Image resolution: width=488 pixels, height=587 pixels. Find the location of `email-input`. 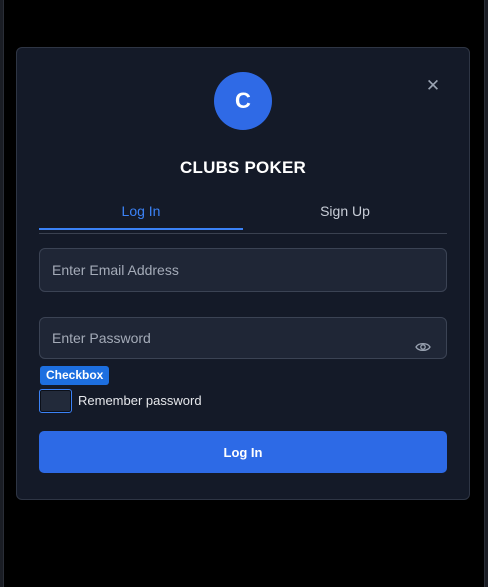

email-input is located at coordinates (243, 270).